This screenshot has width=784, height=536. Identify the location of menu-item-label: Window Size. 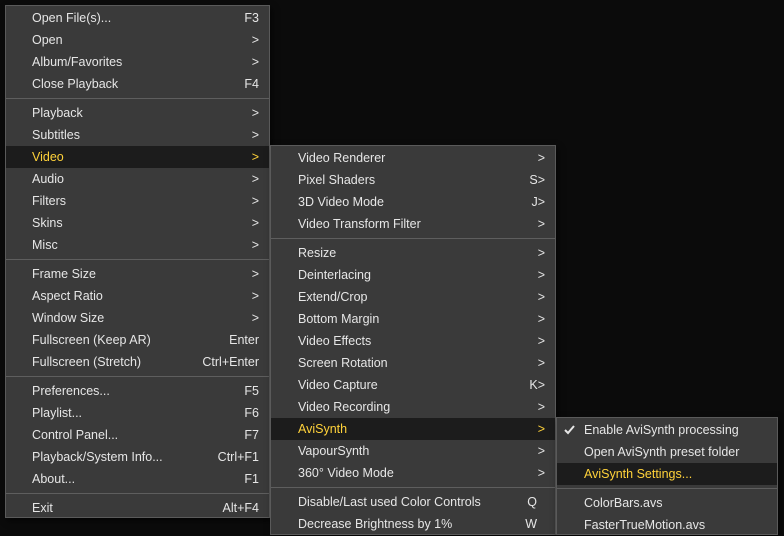
(68, 318).